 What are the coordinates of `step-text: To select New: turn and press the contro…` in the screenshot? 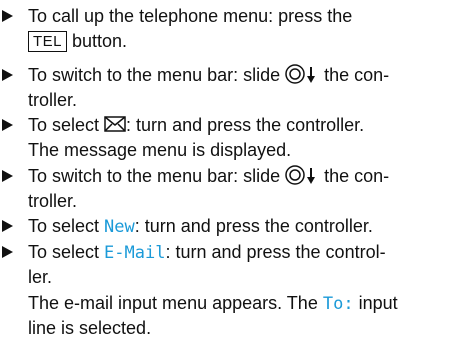 It's located at (200, 226).